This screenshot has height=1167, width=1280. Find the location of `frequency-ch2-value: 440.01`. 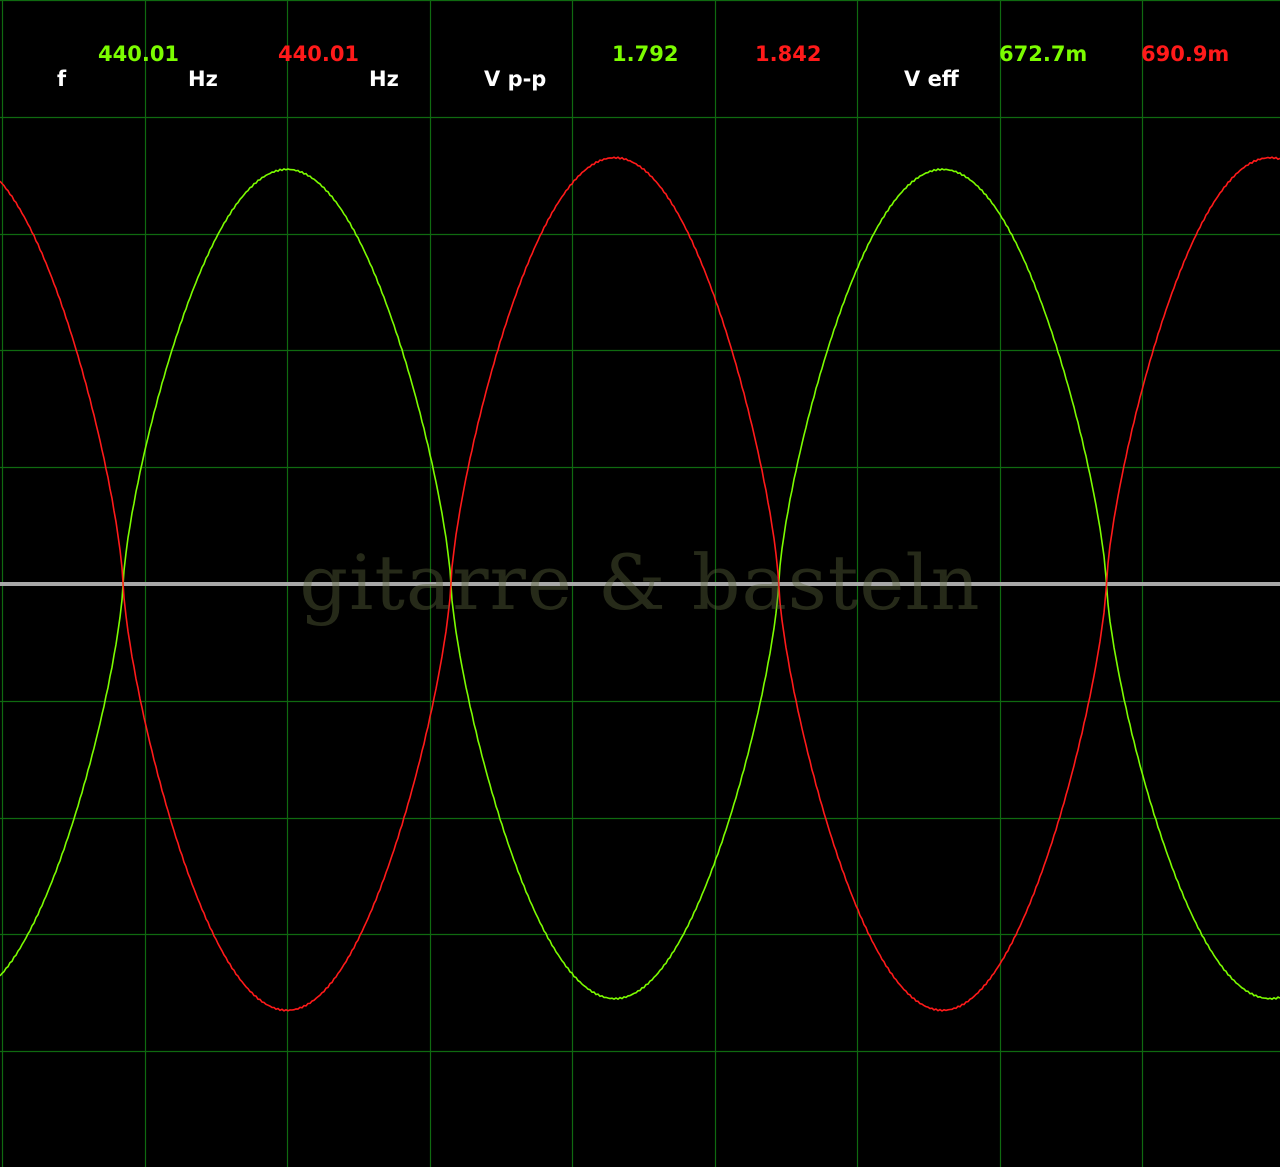

frequency-ch2-value: 440.01 is located at coordinates (319, 54).